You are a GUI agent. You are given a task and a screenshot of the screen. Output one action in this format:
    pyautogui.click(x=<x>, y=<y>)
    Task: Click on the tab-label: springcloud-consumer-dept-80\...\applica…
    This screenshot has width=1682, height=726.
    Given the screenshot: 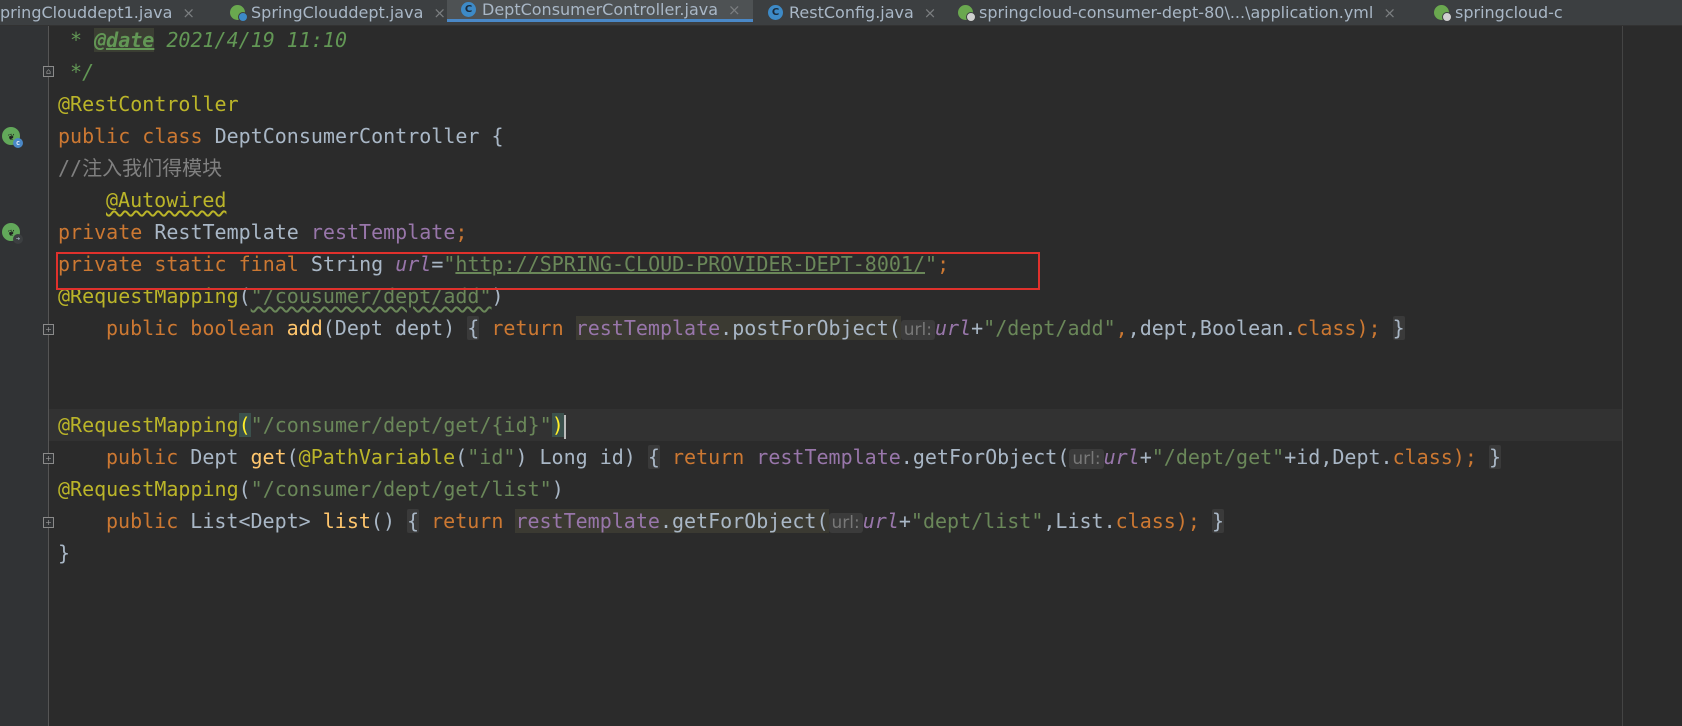 What is the action you would take?
    pyautogui.click(x=1176, y=12)
    